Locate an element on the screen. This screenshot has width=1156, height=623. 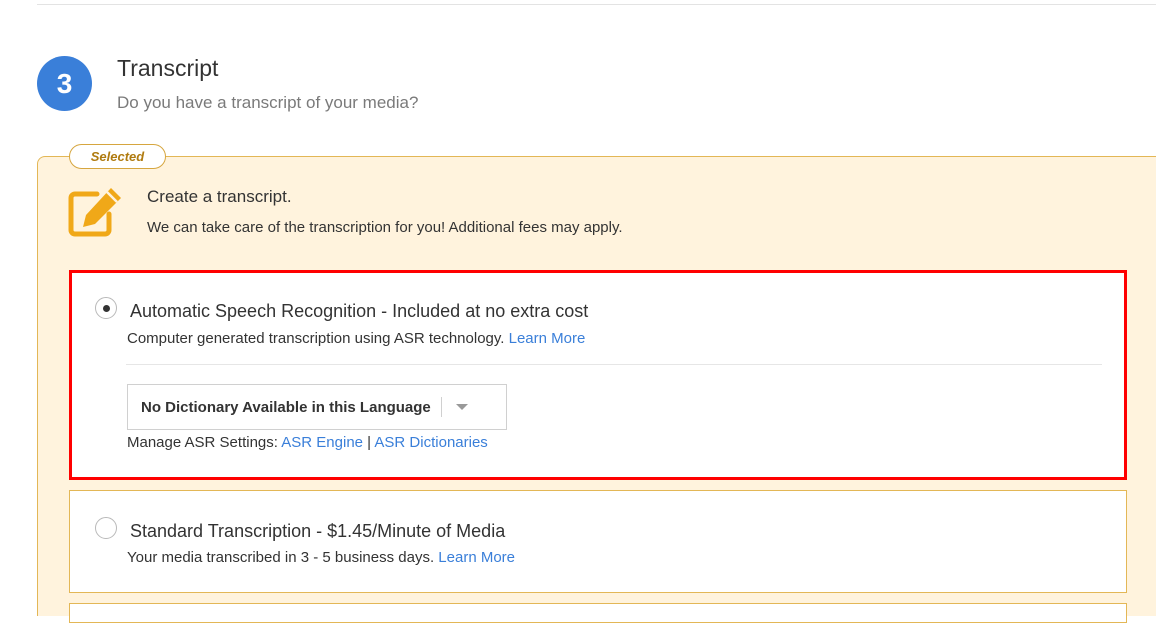
asr-learn-more-link: Learn More is located at coordinates (547, 338).